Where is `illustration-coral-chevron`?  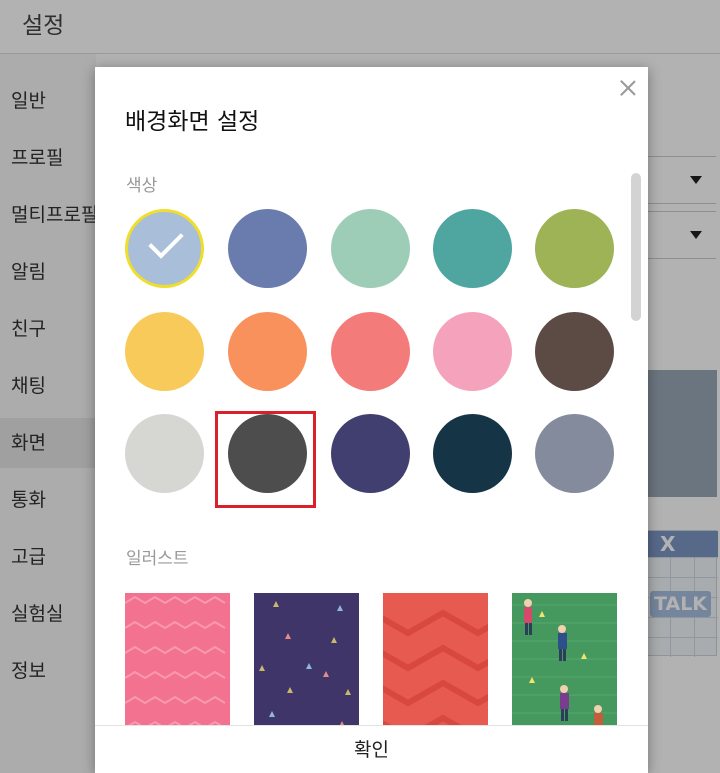 illustration-coral-chevron is located at coordinates (435, 659).